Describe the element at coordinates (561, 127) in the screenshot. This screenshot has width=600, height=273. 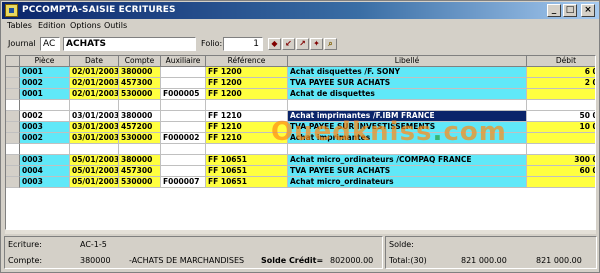
I see `cell-debit: 10 00` at that location.